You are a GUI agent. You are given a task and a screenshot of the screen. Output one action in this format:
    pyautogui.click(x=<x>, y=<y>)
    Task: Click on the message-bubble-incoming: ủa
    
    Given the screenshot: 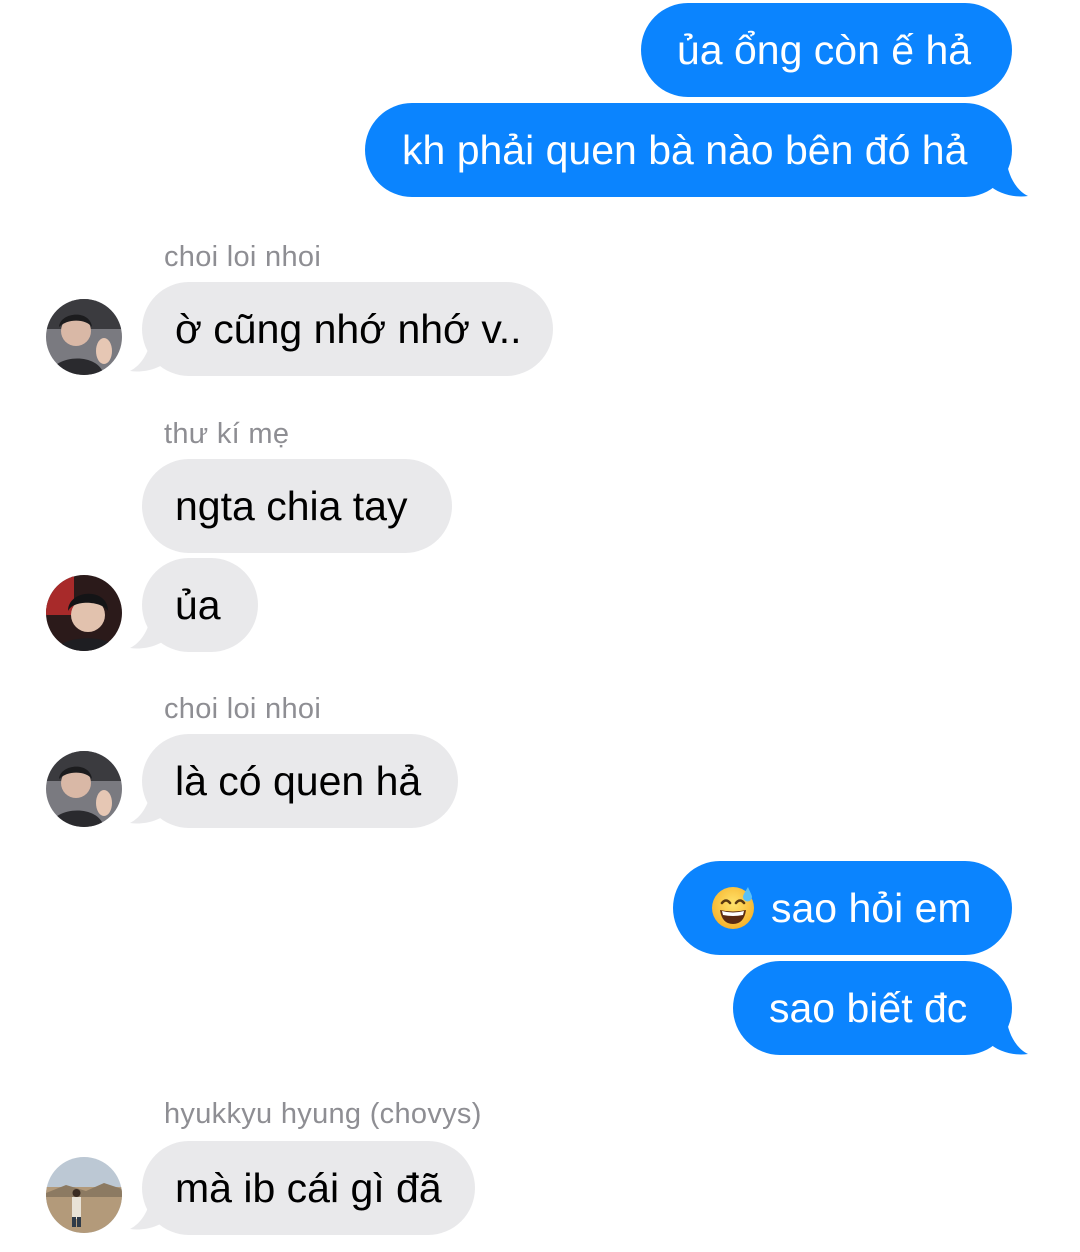 What is the action you would take?
    pyautogui.click(x=200, y=605)
    